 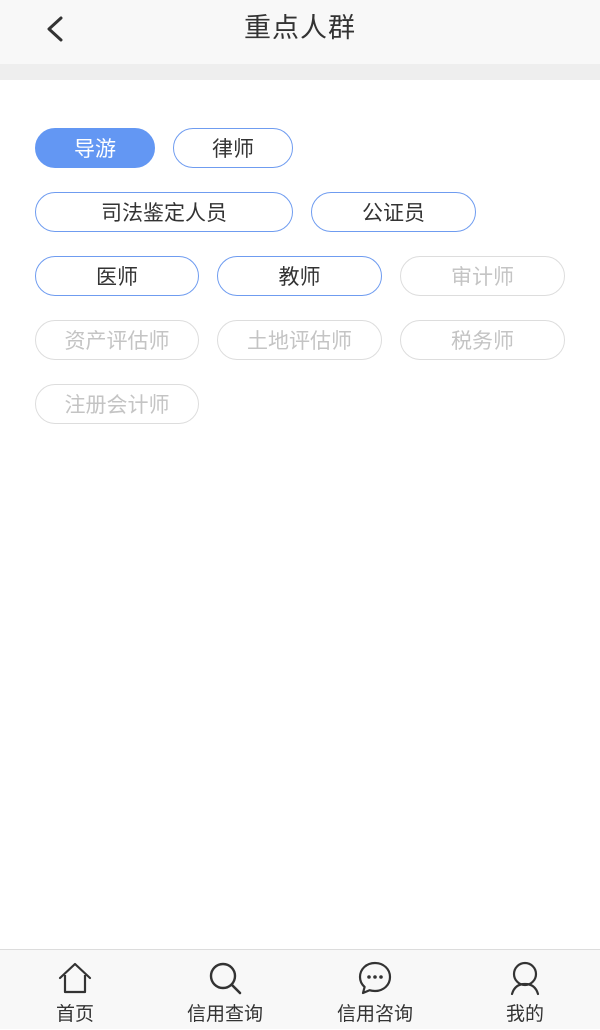 What do you see at coordinates (224, 1014) in the screenshot?
I see `tab-label: 信用查询` at bounding box center [224, 1014].